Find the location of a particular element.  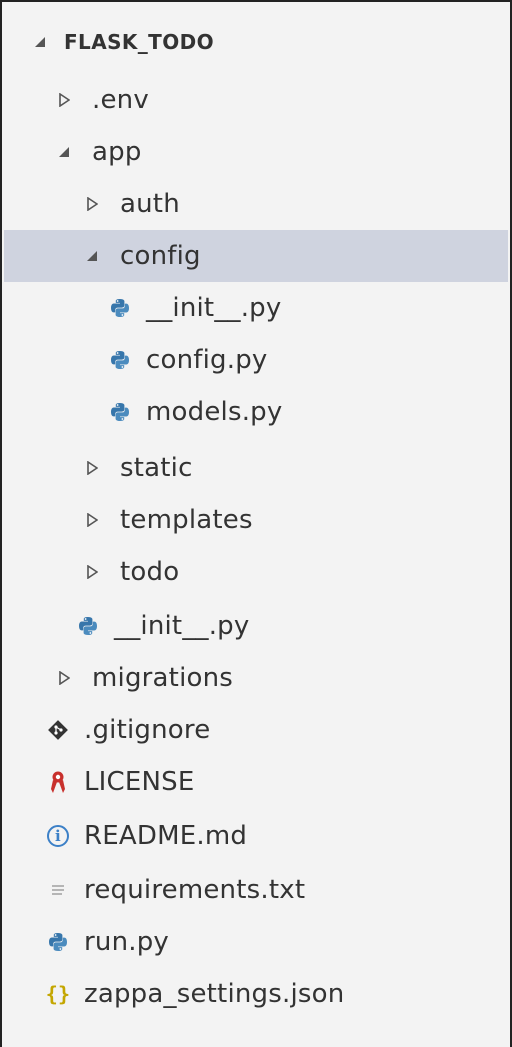

tree-item-label: models.py is located at coordinates (214, 412).